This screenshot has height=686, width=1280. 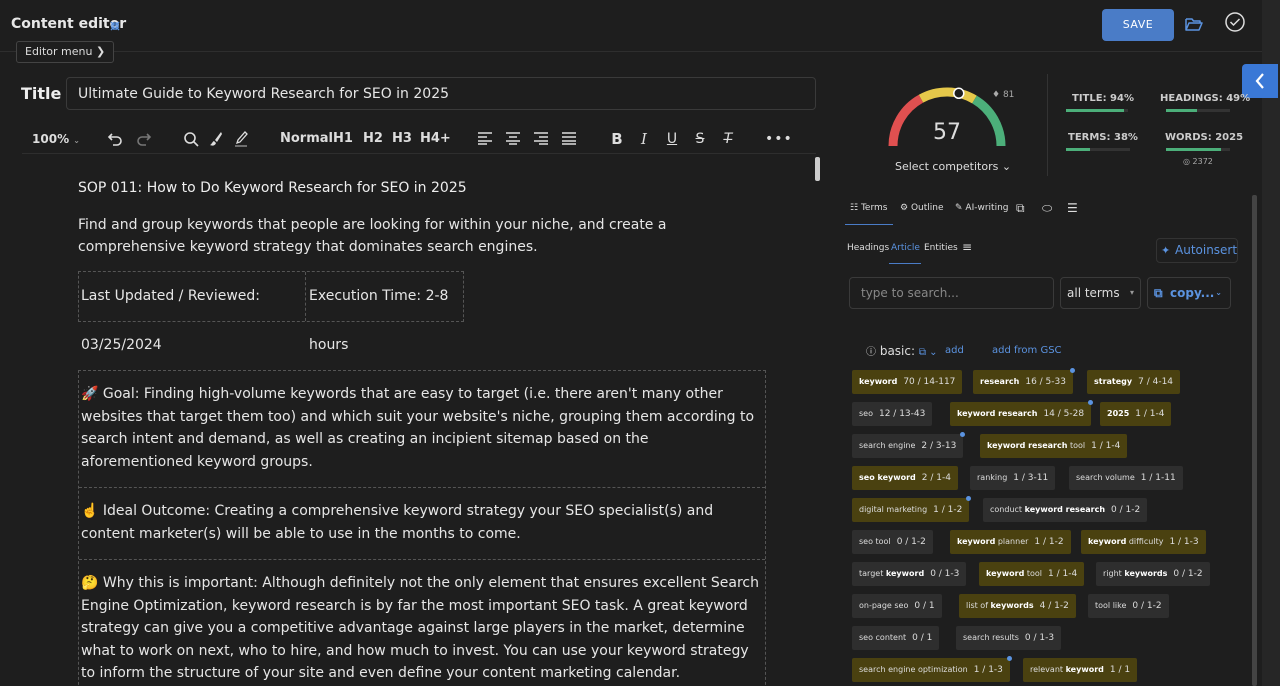 What do you see at coordinates (947, 166) in the screenshot?
I see `select-competitors-label: Select competitors` at bounding box center [947, 166].